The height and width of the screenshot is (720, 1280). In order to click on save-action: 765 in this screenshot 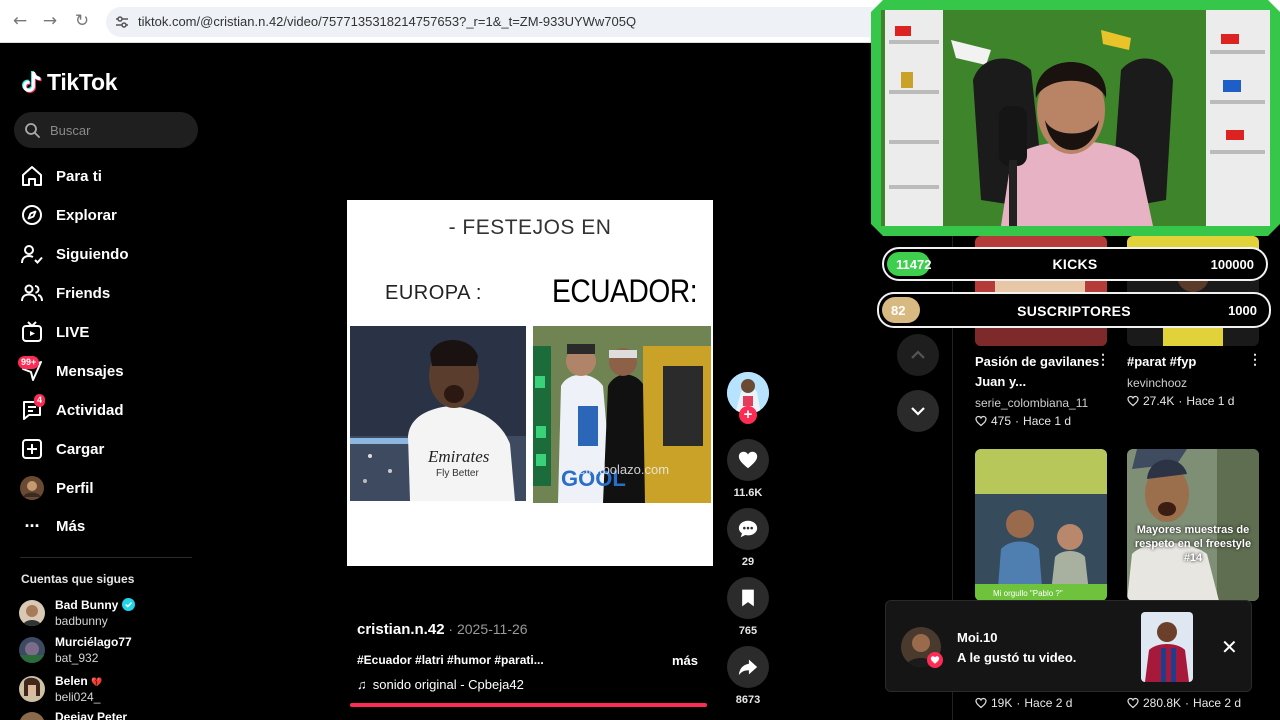, I will do `click(748, 607)`.